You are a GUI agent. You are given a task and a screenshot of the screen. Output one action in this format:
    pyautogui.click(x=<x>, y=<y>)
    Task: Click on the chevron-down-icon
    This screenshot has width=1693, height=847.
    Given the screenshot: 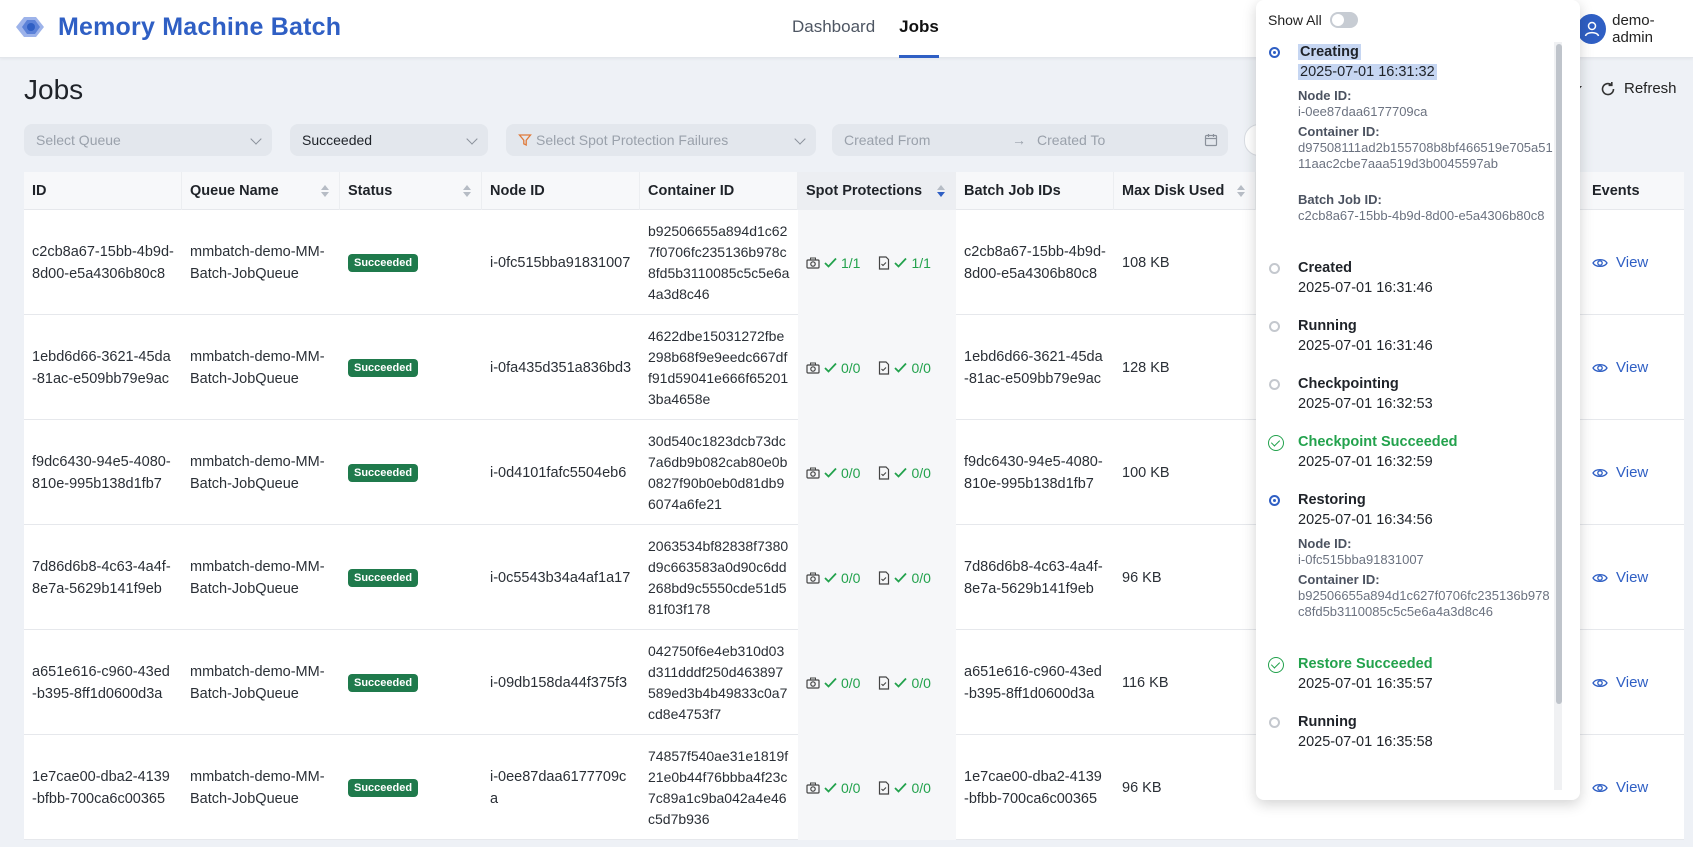 What is the action you would take?
    pyautogui.click(x=800, y=139)
    